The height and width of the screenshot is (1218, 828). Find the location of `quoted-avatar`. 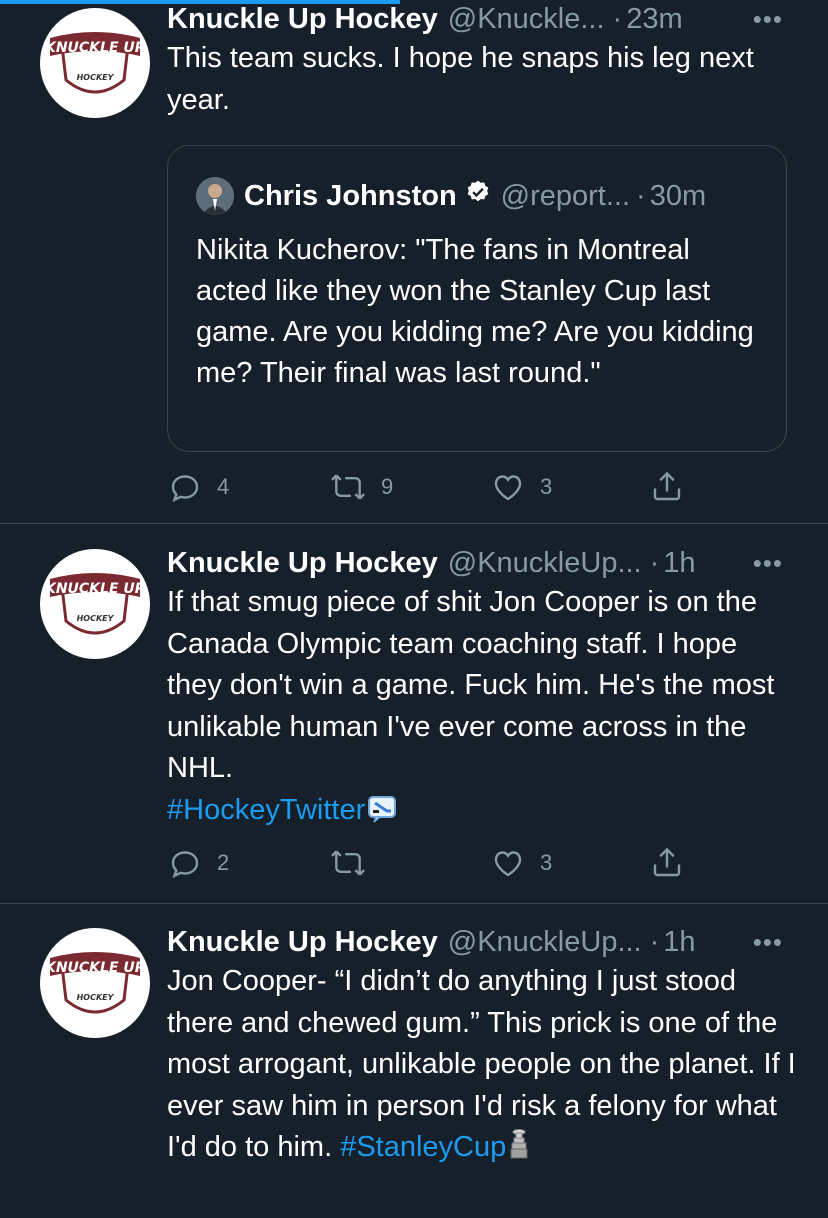

quoted-avatar is located at coordinates (215, 196).